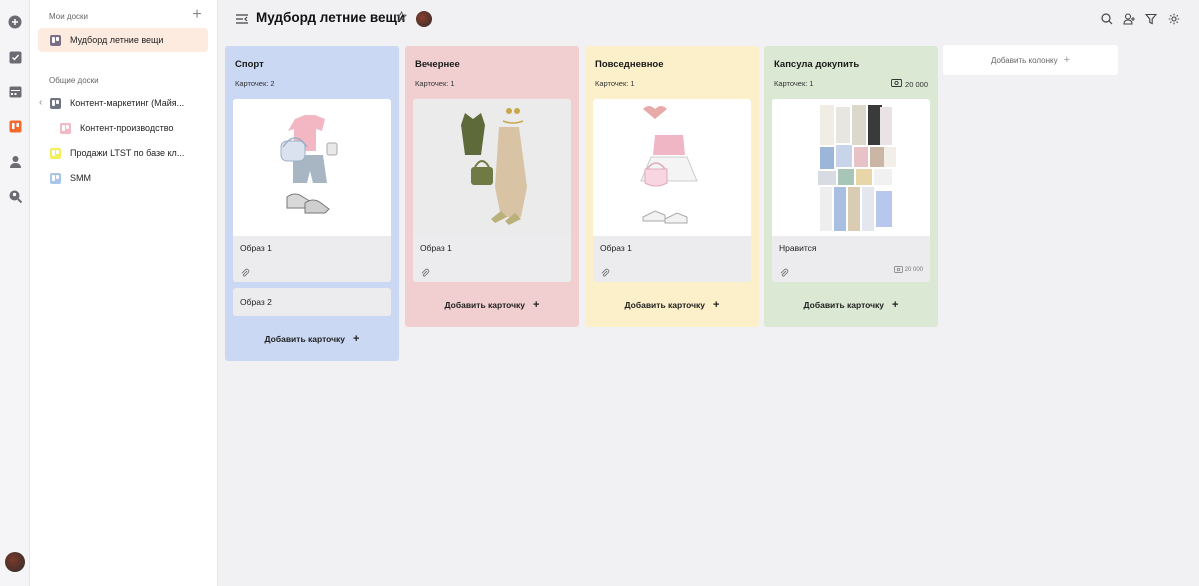  What do you see at coordinates (15, 293) in the screenshot?
I see `app-rail` at bounding box center [15, 293].